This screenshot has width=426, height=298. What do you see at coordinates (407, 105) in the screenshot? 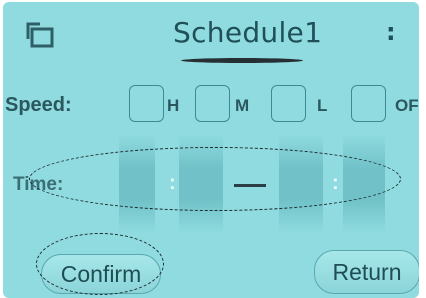
I see `speed-option-off-label: OFF` at bounding box center [407, 105].